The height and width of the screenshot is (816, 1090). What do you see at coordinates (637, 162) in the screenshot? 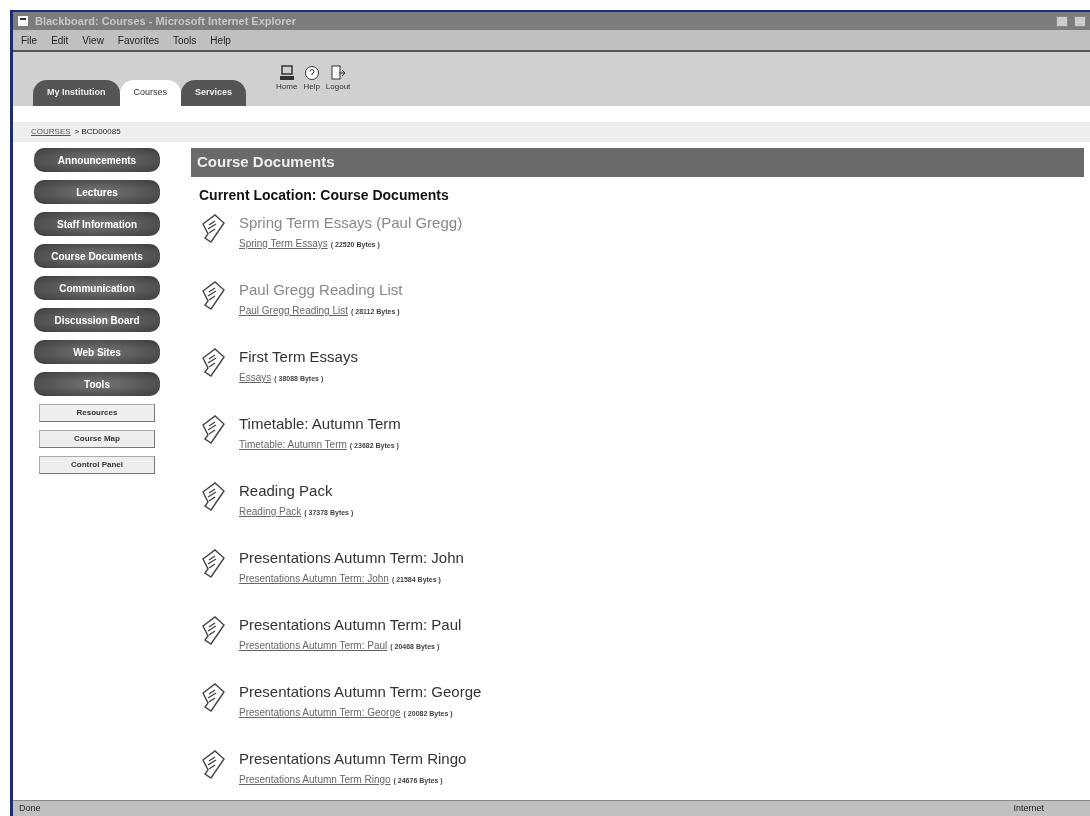
I see `section-title-bar: Course Documents` at bounding box center [637, 162].